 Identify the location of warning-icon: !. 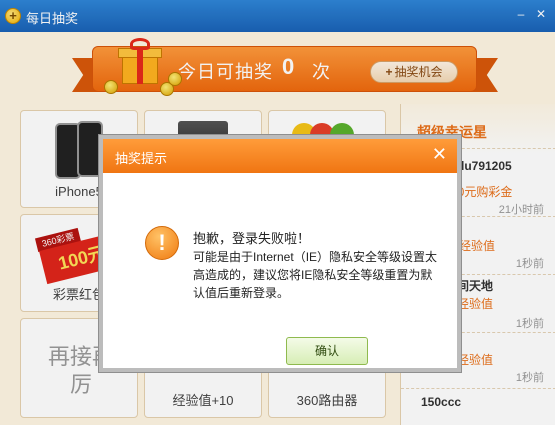
(162, 243).